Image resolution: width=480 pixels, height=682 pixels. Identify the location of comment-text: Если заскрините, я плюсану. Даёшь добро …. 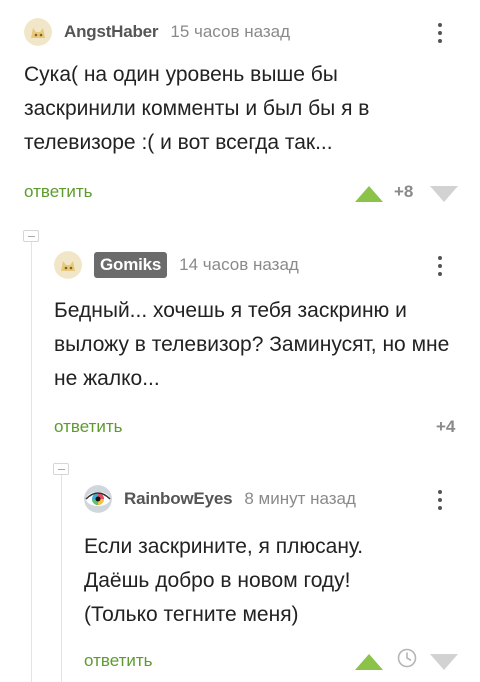
(269, 581).